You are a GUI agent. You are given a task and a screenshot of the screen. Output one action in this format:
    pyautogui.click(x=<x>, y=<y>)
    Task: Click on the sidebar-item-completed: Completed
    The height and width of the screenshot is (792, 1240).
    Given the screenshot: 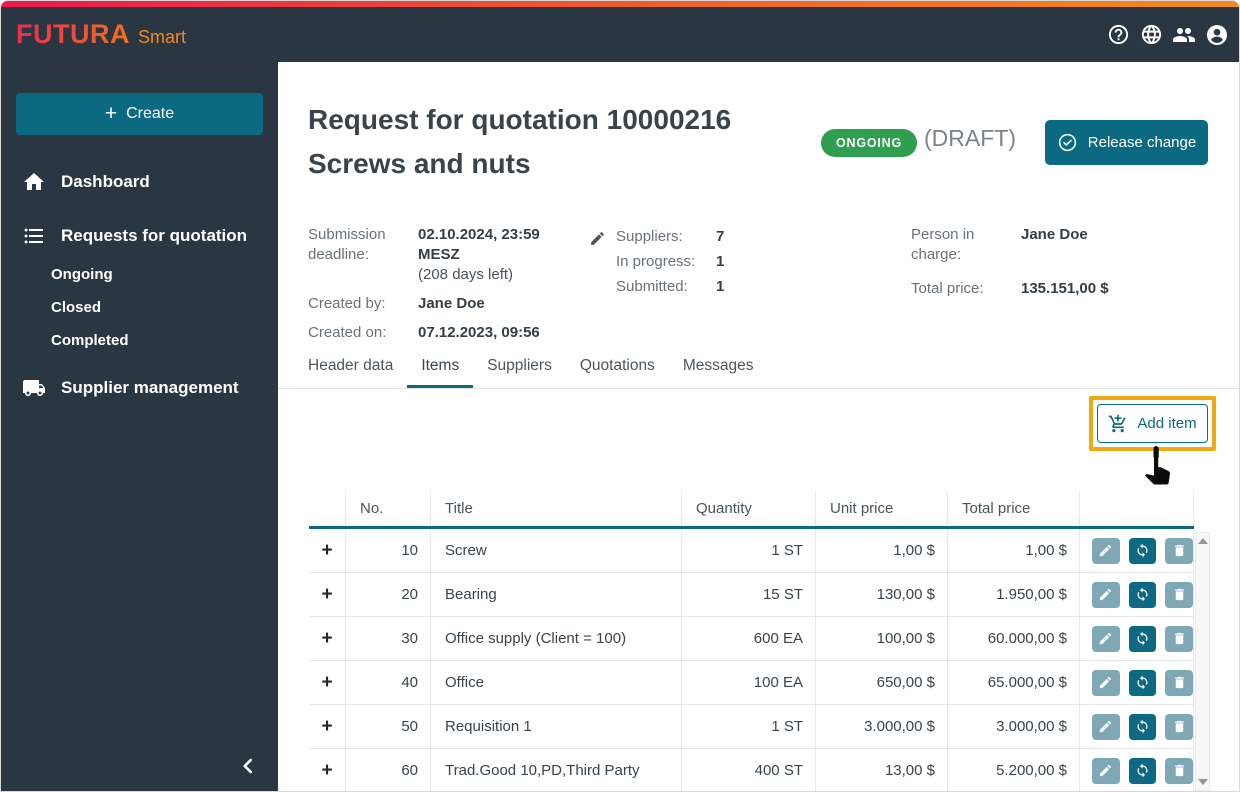 What is the action you would take?
    pyautogui.click(x=139, y=340)
    